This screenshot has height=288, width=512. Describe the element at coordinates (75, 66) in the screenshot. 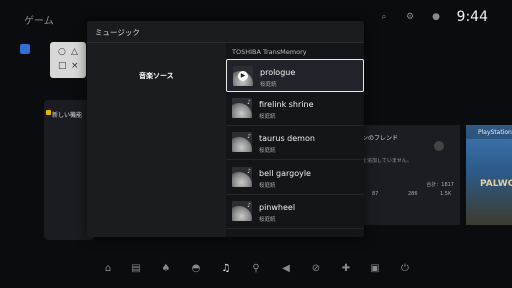

I see `cross-symbol: ×` at that location.